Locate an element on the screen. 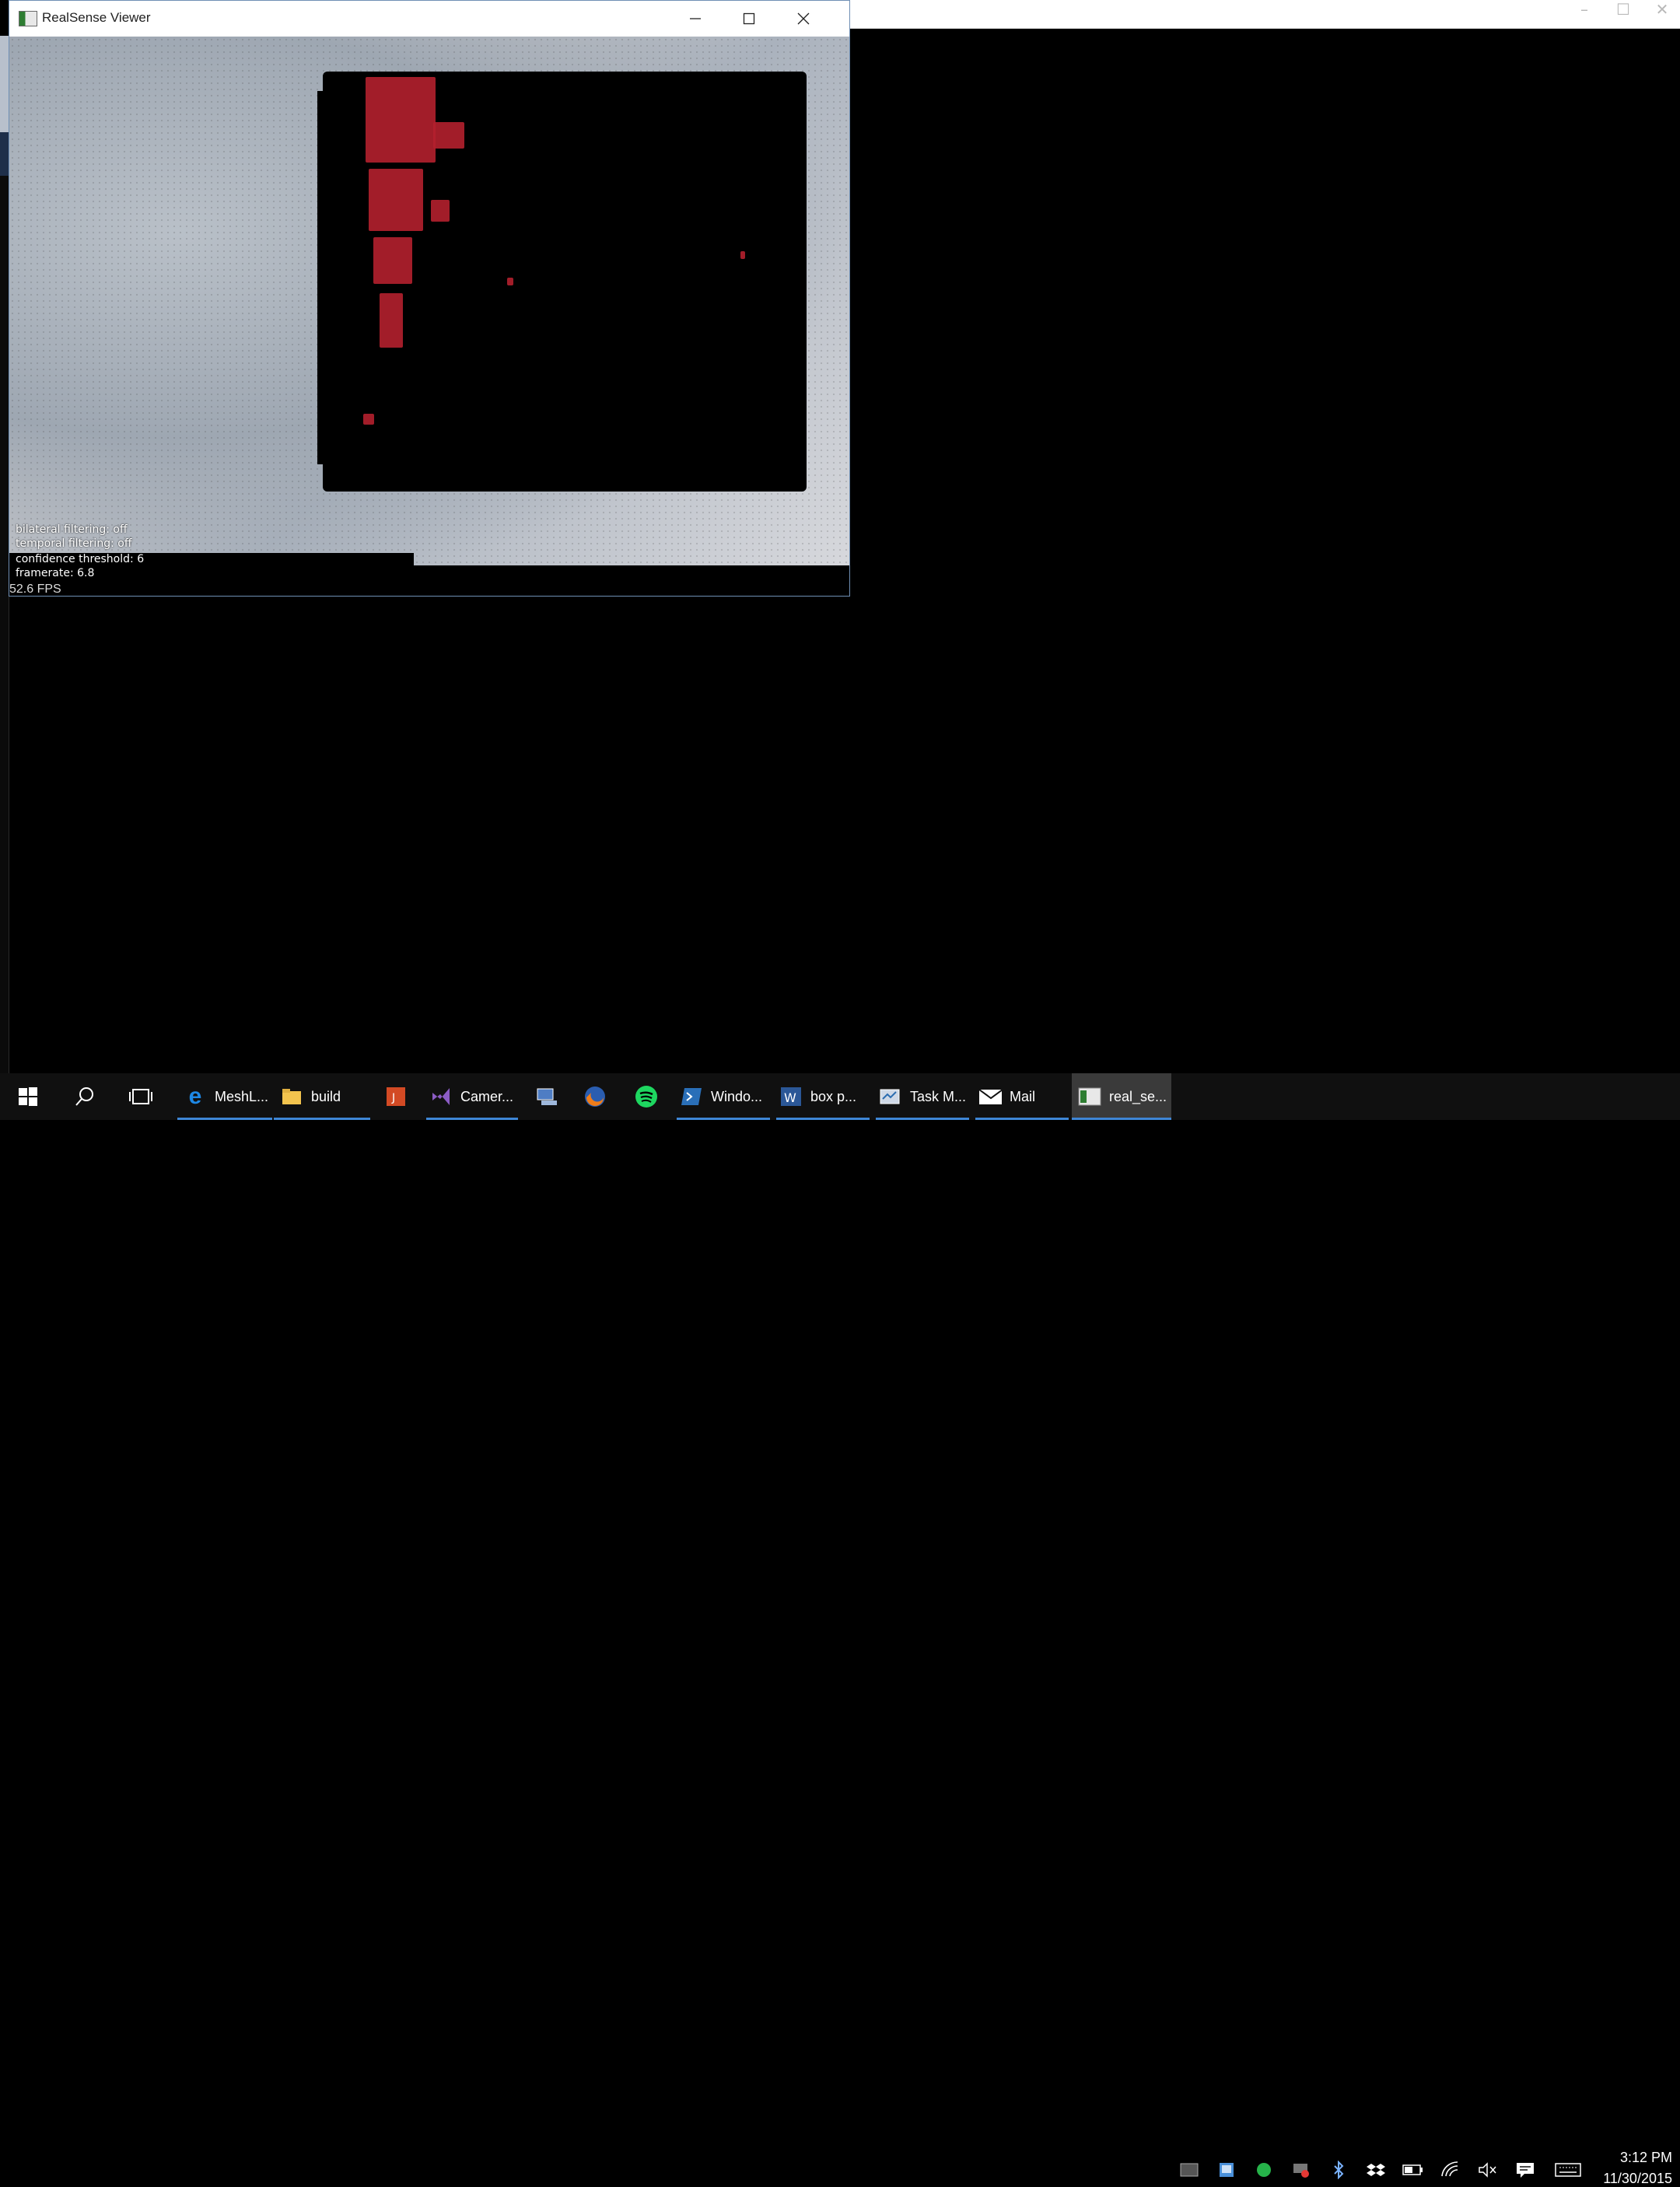 The height and width of the screenshot is (2187, 1680). search-button is located at coordinates (85, 1096).